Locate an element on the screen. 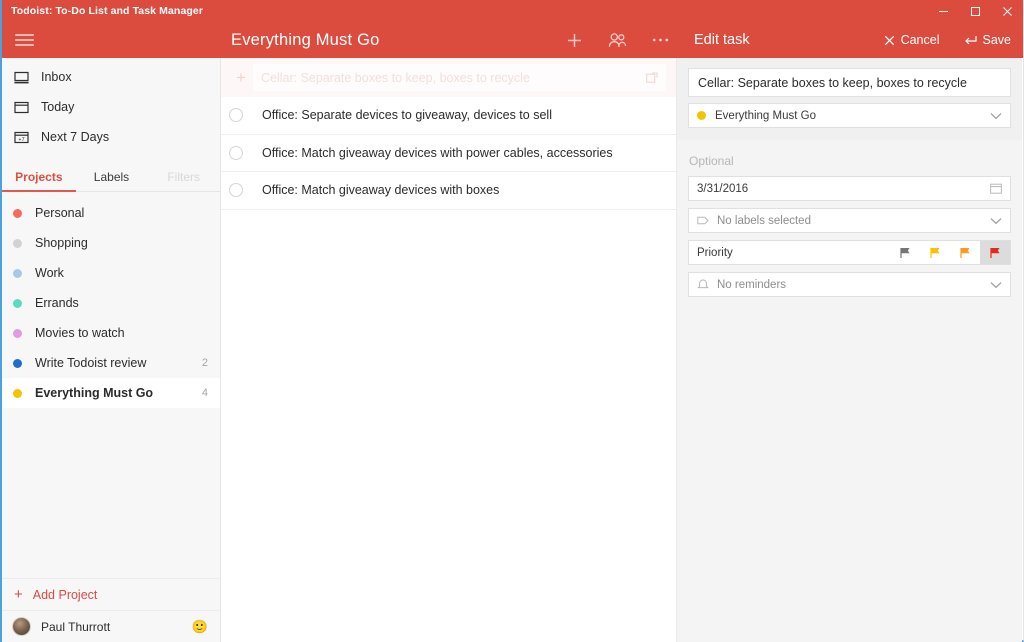 The height and width of the screenshot is (642, 1024). calendar-7-icon: +7 is located at coordinates (21, 137).